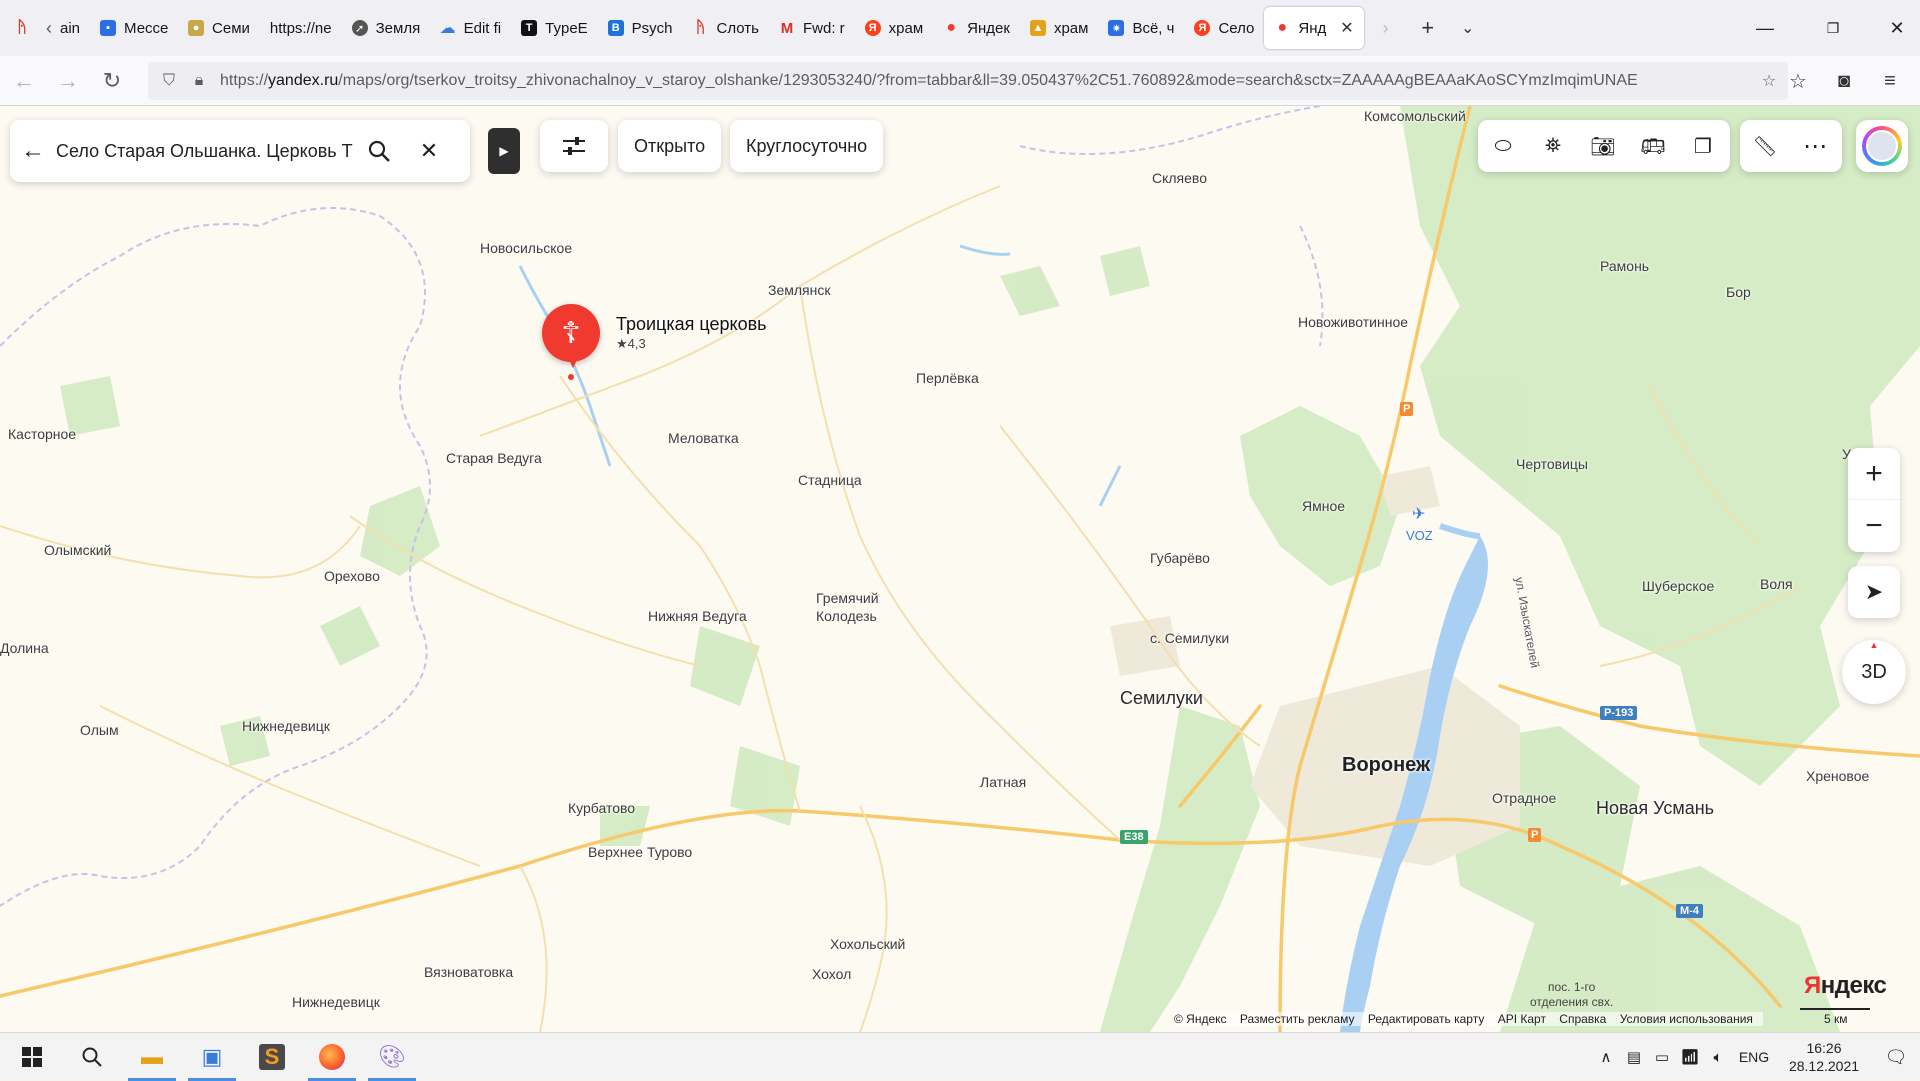 The width and height of the screenshot is (1920, 1081). I want to click on list-tabs-icon: ⌄, so click(1468, 28).